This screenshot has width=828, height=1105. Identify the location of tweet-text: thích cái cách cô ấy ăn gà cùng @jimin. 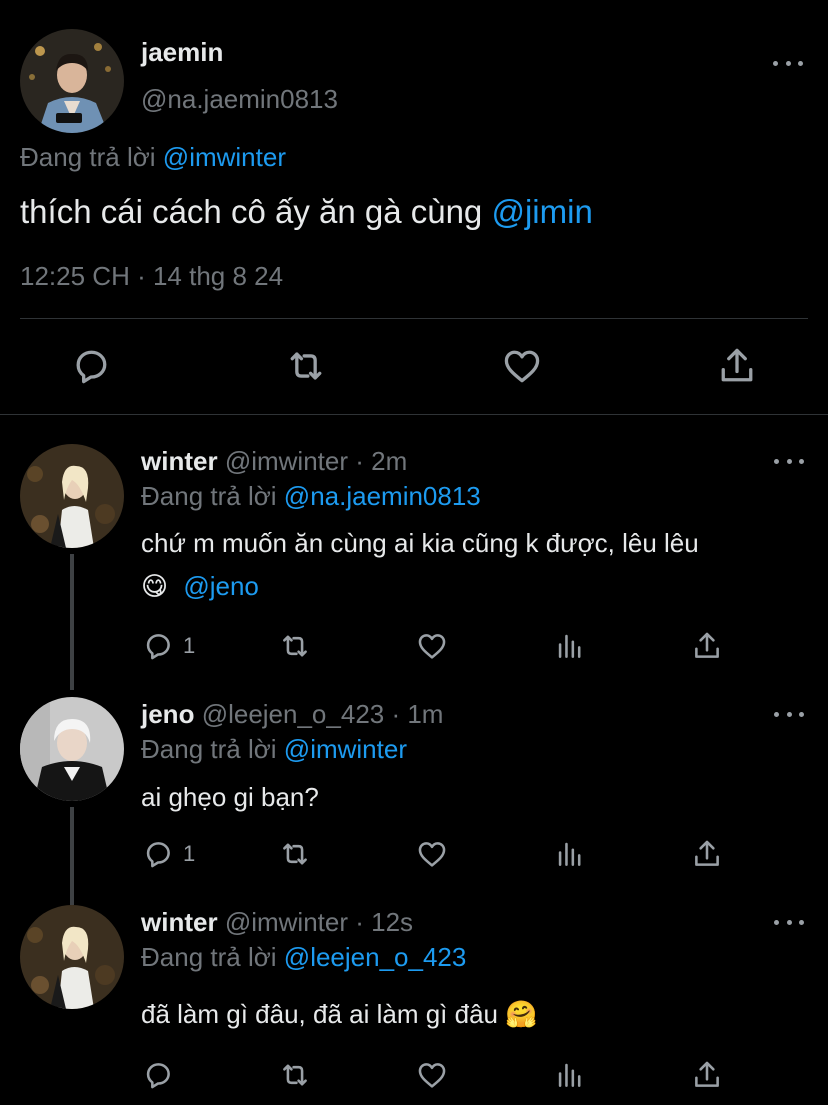
(306, 212).